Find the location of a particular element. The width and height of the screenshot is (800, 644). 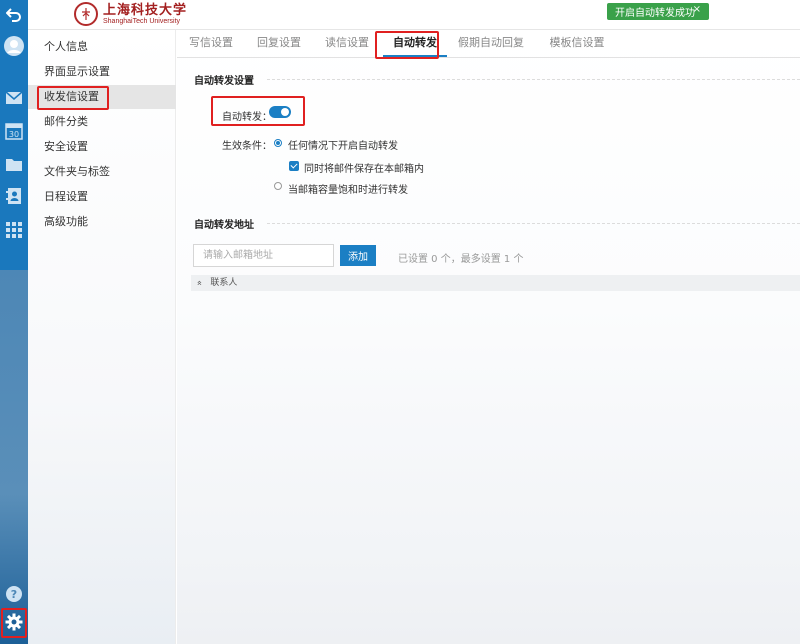

radio-always-forward is located at coordinates (278, 143).